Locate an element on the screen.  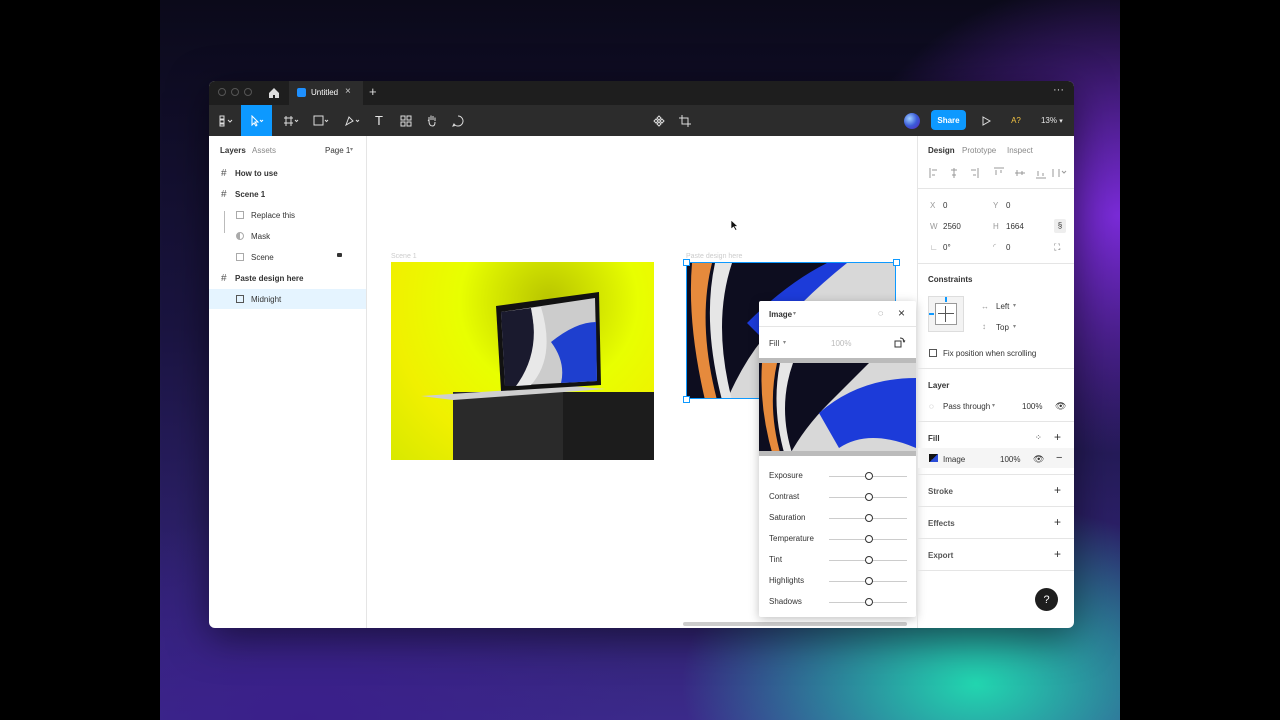
layer-label: Mask is located at coordinates (261, 236).